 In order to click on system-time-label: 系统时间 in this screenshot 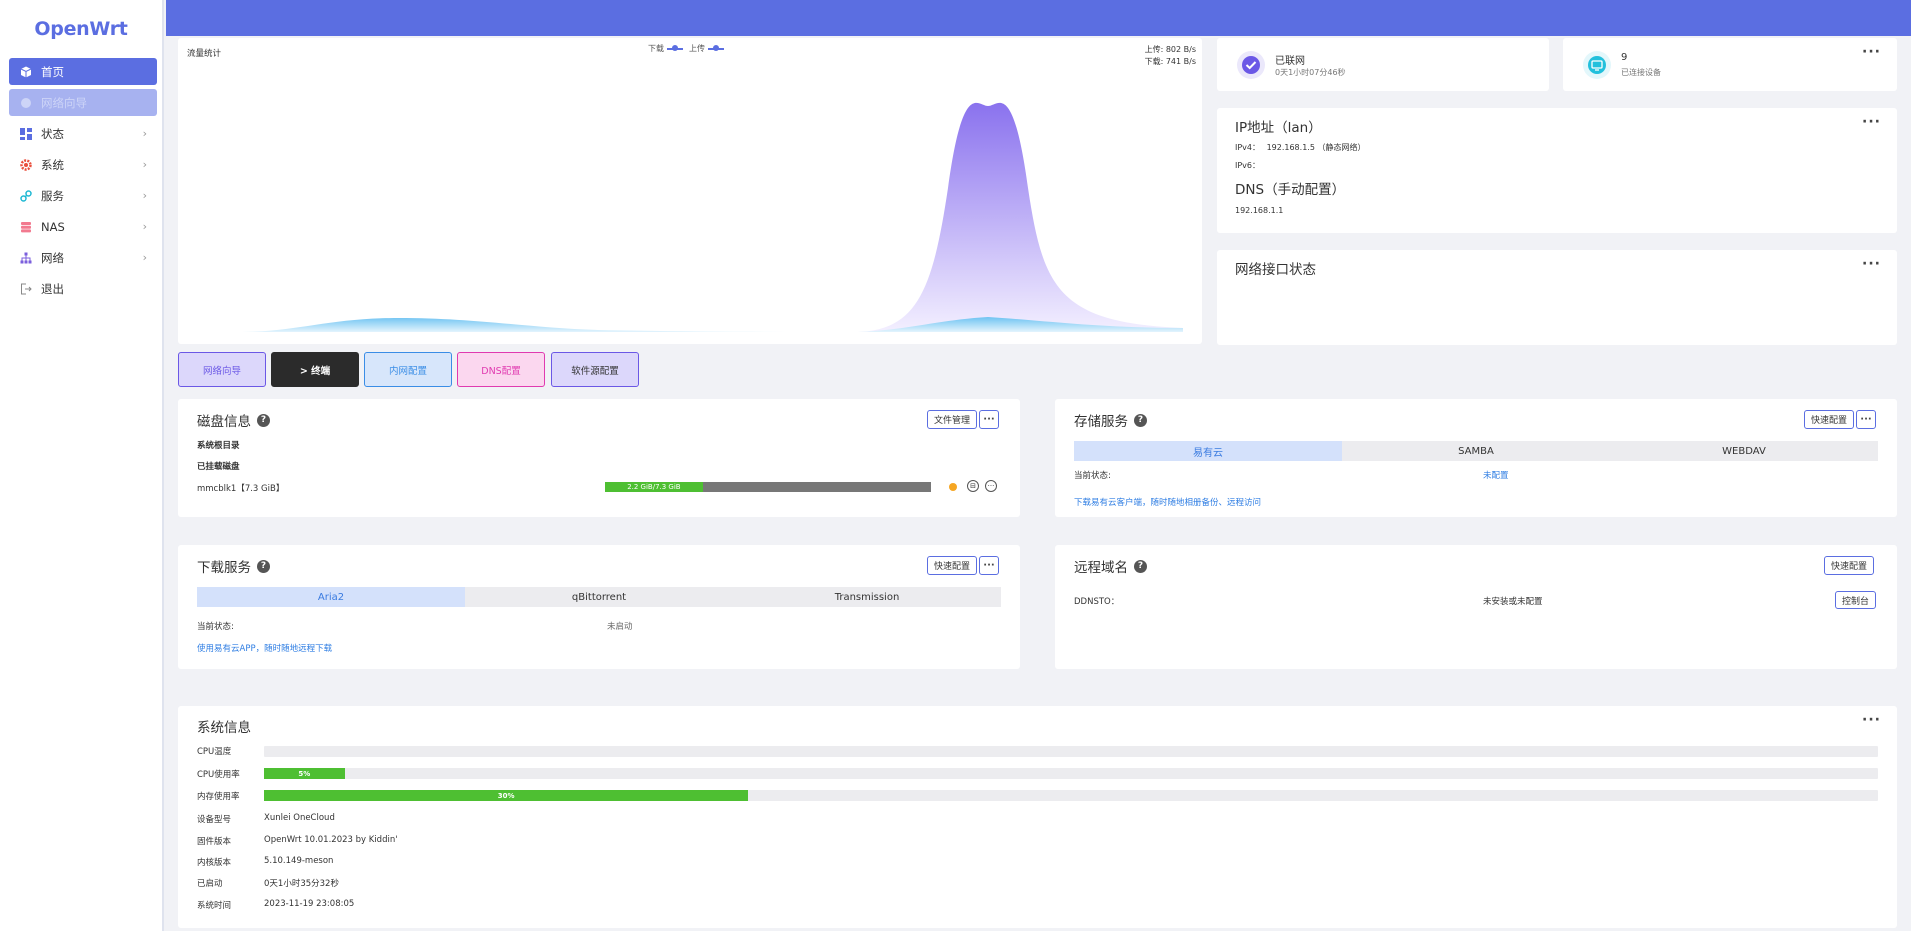, I will do `click(214, 906)`.